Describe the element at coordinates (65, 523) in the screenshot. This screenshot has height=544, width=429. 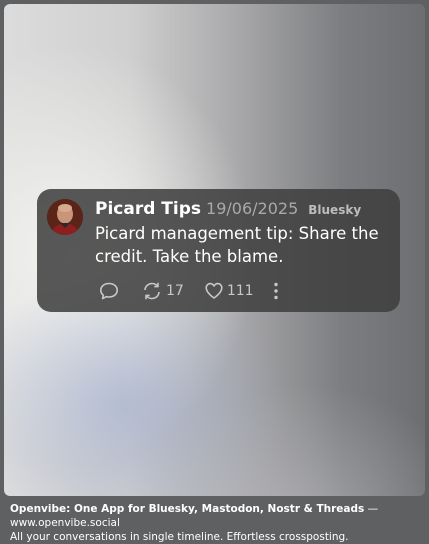
I see `footer-url: www.openvibe.social` at that location.